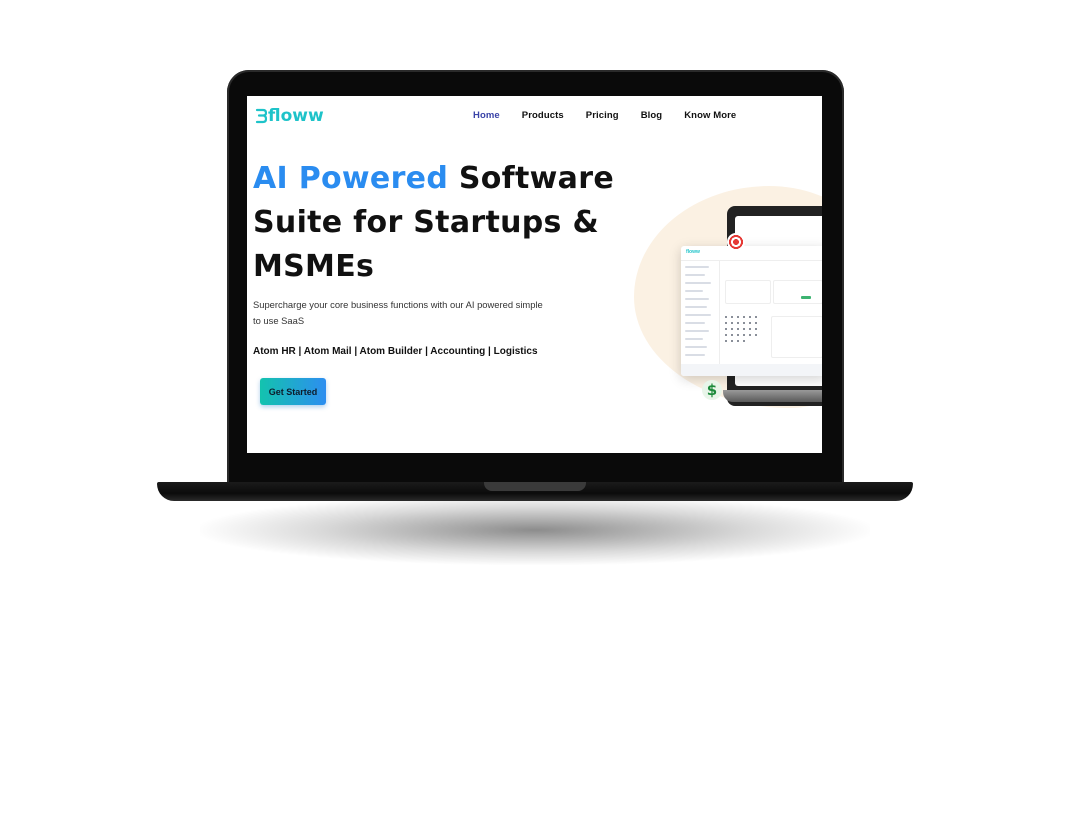 Image resolution: width=1069 pixels, height=813 pixels. Describe the element at coordinates (736, 242) in the screenshot. I see `target-icon` at that location.